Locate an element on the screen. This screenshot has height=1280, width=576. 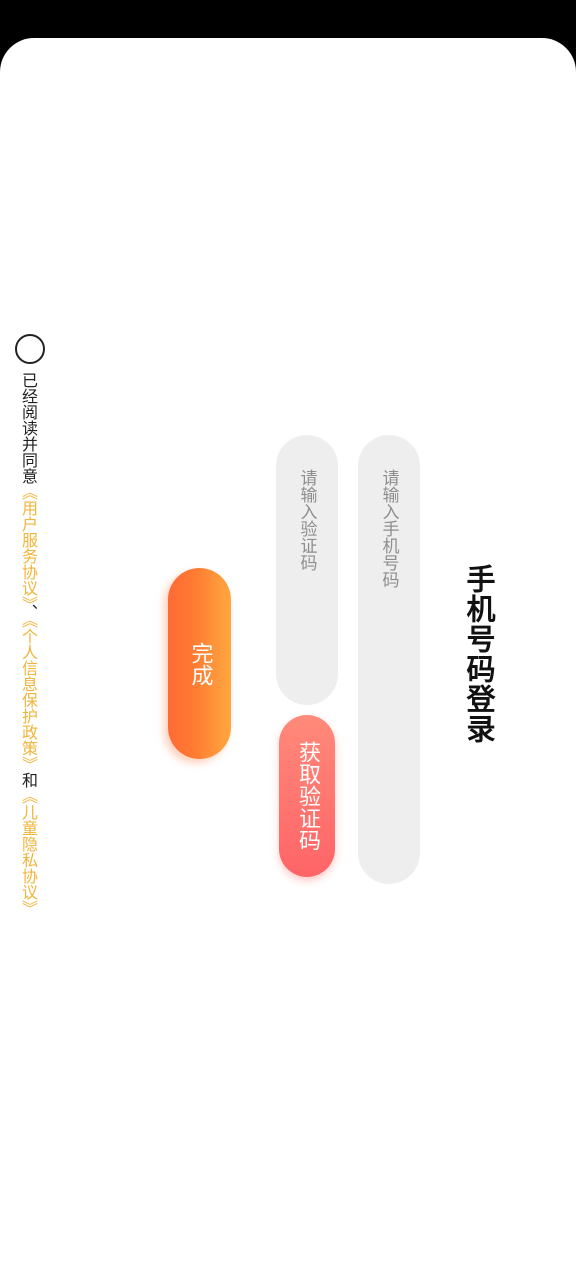
get-verification-code-button: 获取验证码 is located at coordinates (307, 796).